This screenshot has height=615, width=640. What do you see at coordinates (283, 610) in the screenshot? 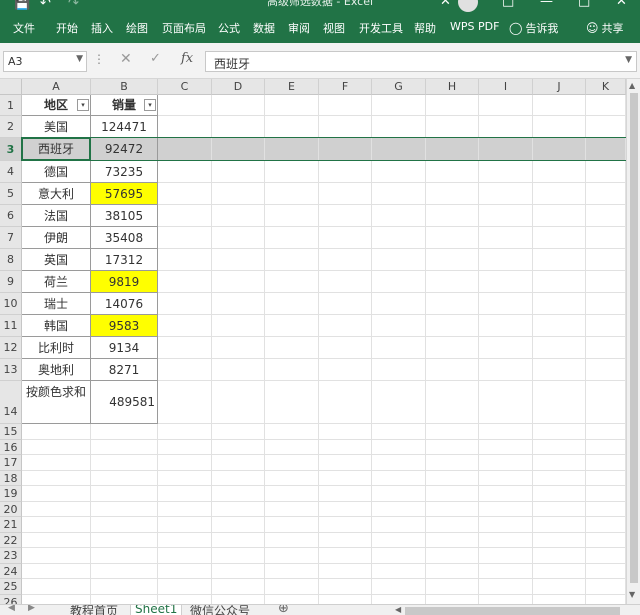
I see `add-sheet-icon: ⊕` at bounding box center [283, 610].